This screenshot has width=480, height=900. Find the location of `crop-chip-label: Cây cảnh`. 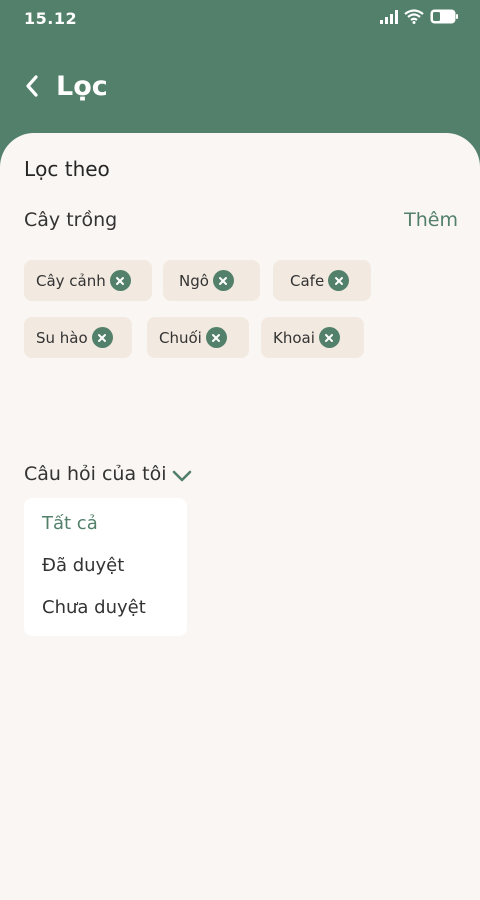

crop-chip-label: Cây cảnh is located at coordinates (71, 280).